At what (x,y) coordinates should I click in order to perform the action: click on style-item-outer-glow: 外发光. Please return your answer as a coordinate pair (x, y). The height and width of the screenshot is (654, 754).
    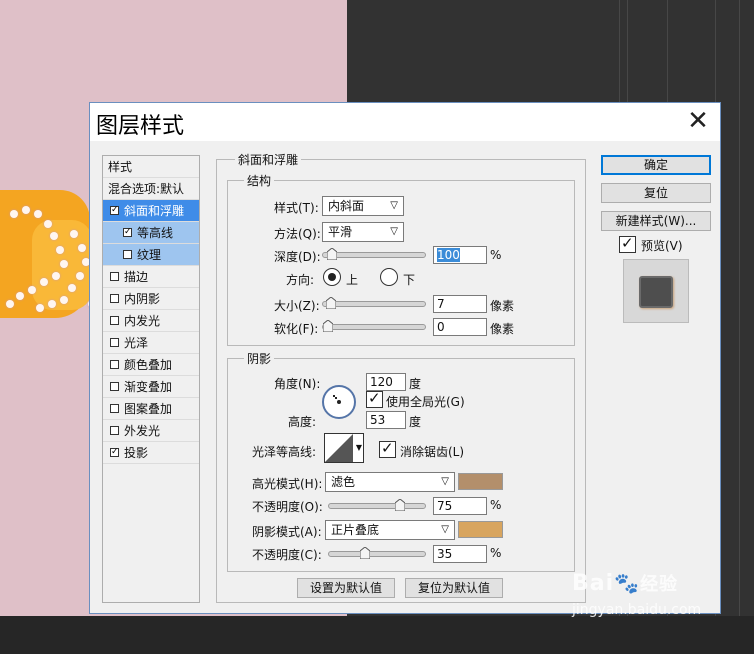
    Looking at the image, I should click on (151, 431).